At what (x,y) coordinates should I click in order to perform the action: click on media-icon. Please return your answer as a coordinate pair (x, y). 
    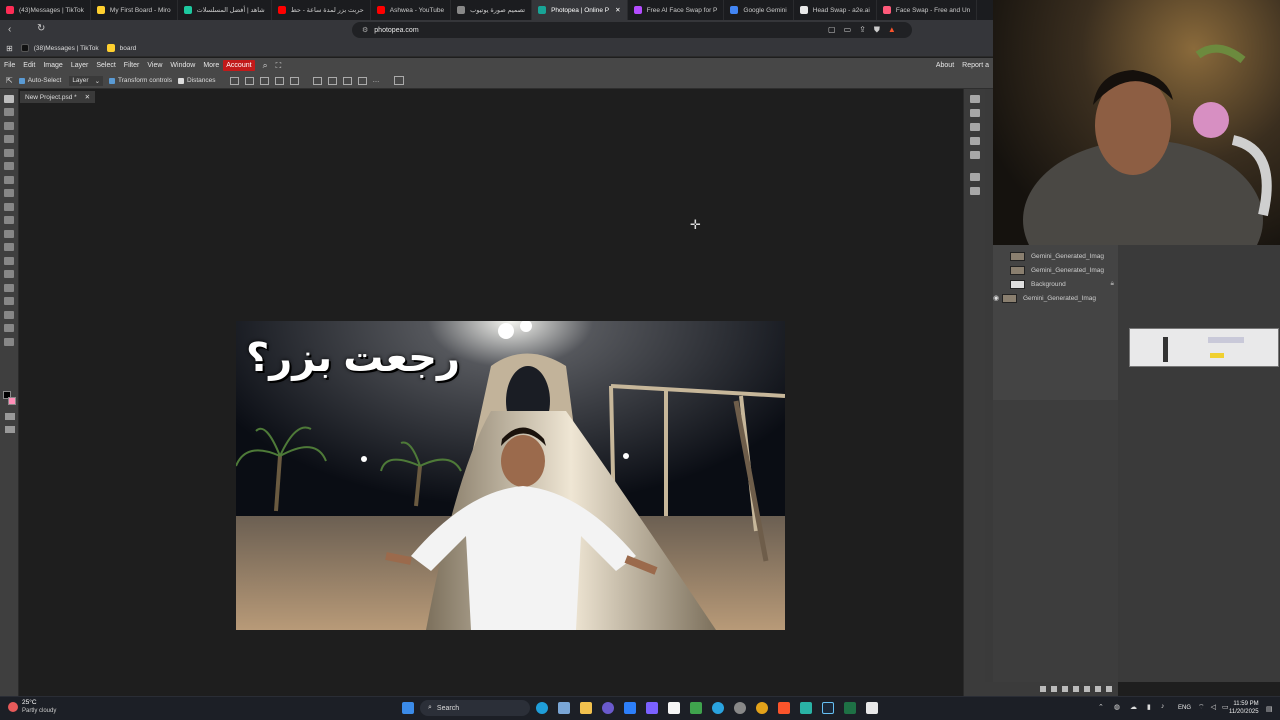
    Looking at the image, I should click on (652, 708).